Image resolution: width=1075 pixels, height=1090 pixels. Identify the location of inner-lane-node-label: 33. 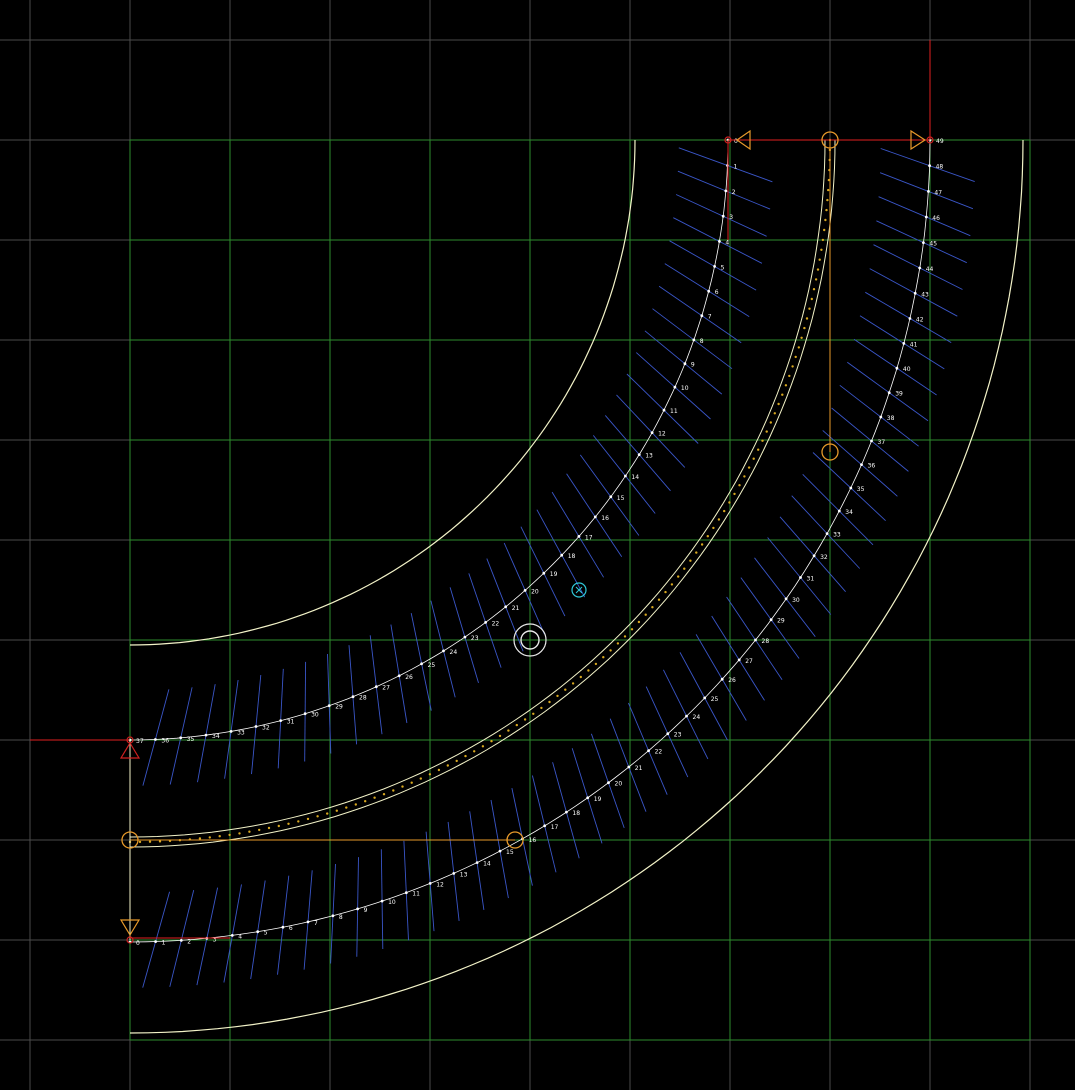
(241, 732).